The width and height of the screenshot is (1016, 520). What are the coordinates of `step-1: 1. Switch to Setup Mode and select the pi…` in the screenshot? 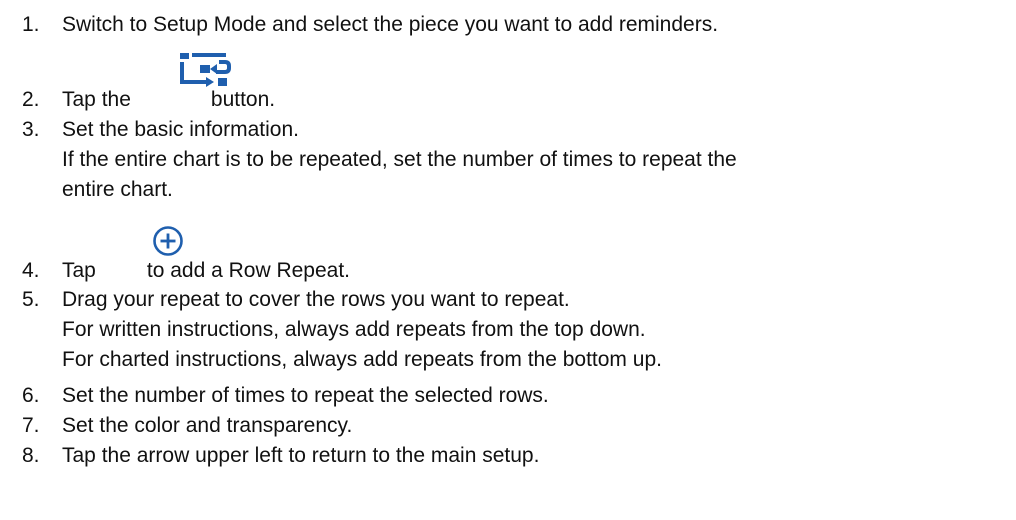 It's located at (370, 25).